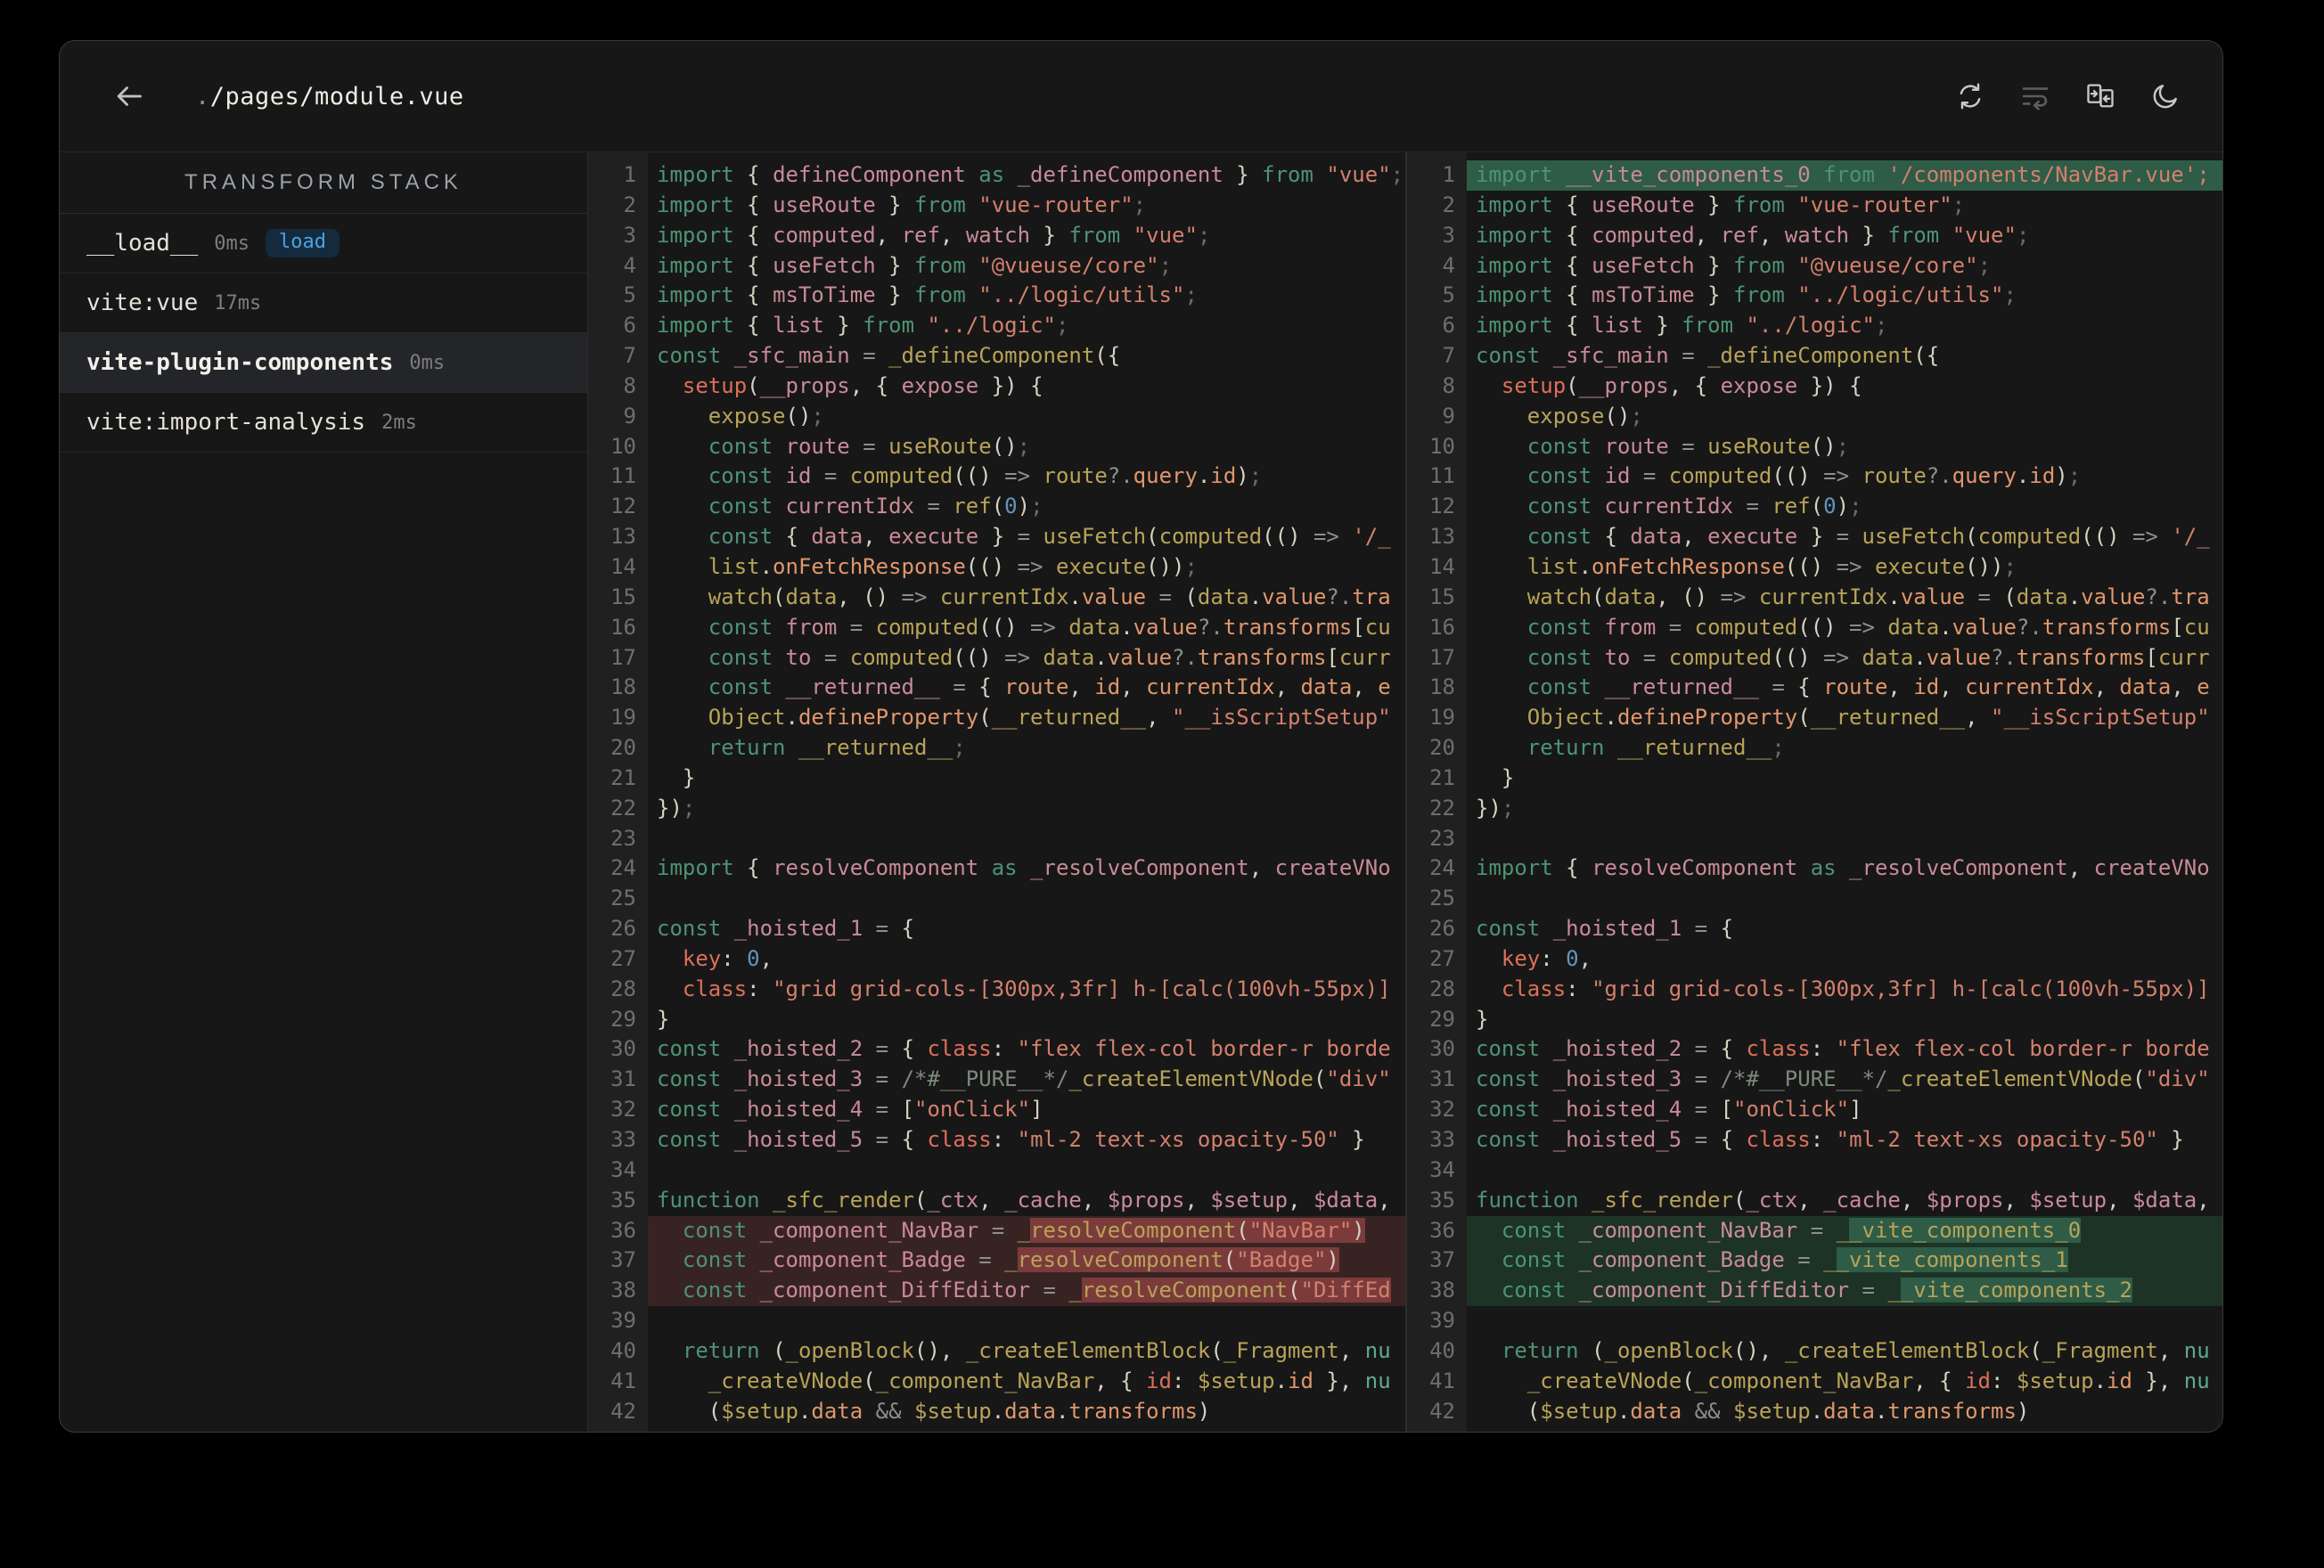 The image size is (2324, 1568). I want to click on line-number: 14, so click(623, 566).